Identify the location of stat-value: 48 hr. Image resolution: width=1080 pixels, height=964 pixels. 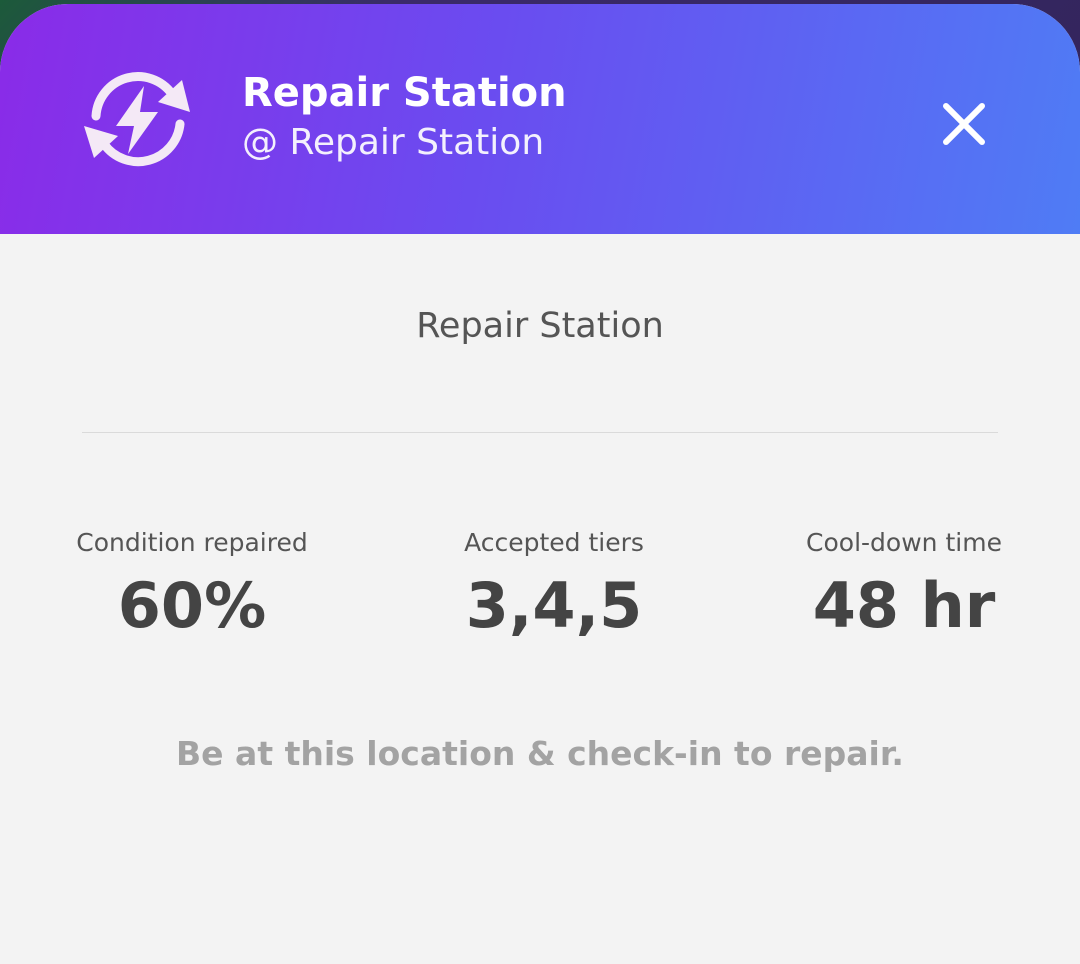
(904, 605).